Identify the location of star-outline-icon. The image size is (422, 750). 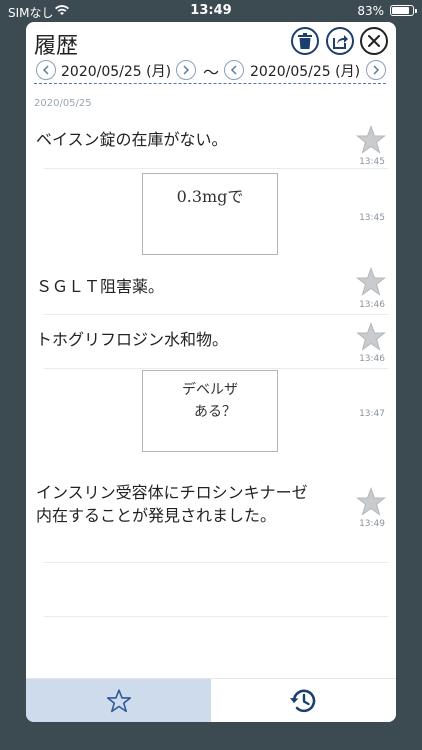
(118, 701).